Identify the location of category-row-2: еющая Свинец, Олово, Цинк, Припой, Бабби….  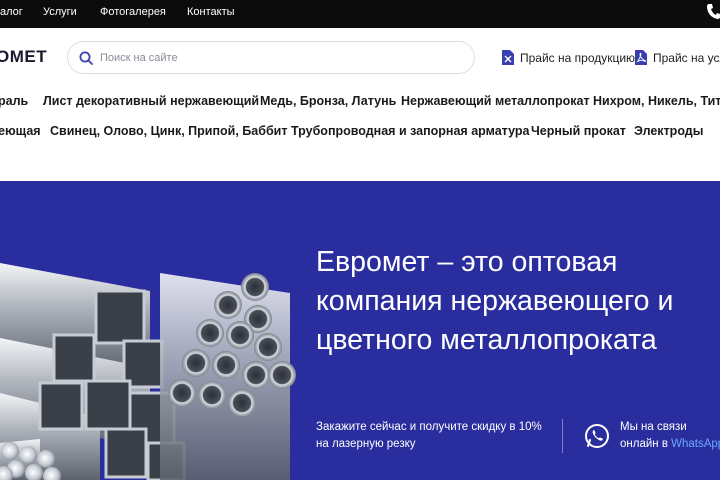
(360, 132).